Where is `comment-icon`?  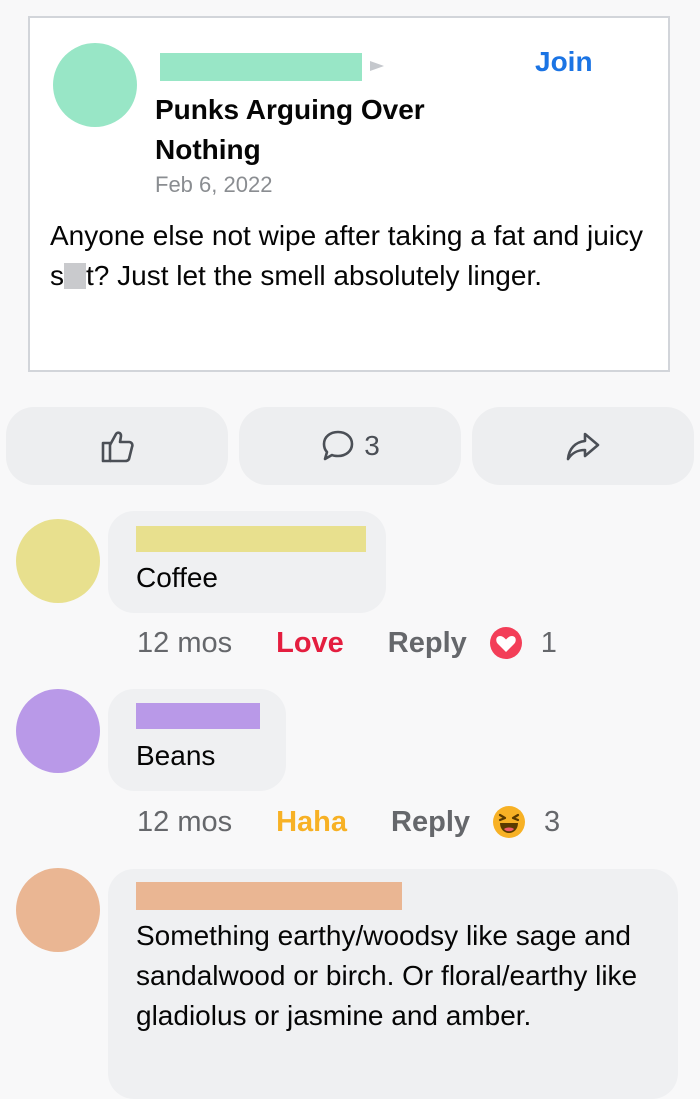
comment-icon is located at coordinates (338, 445).